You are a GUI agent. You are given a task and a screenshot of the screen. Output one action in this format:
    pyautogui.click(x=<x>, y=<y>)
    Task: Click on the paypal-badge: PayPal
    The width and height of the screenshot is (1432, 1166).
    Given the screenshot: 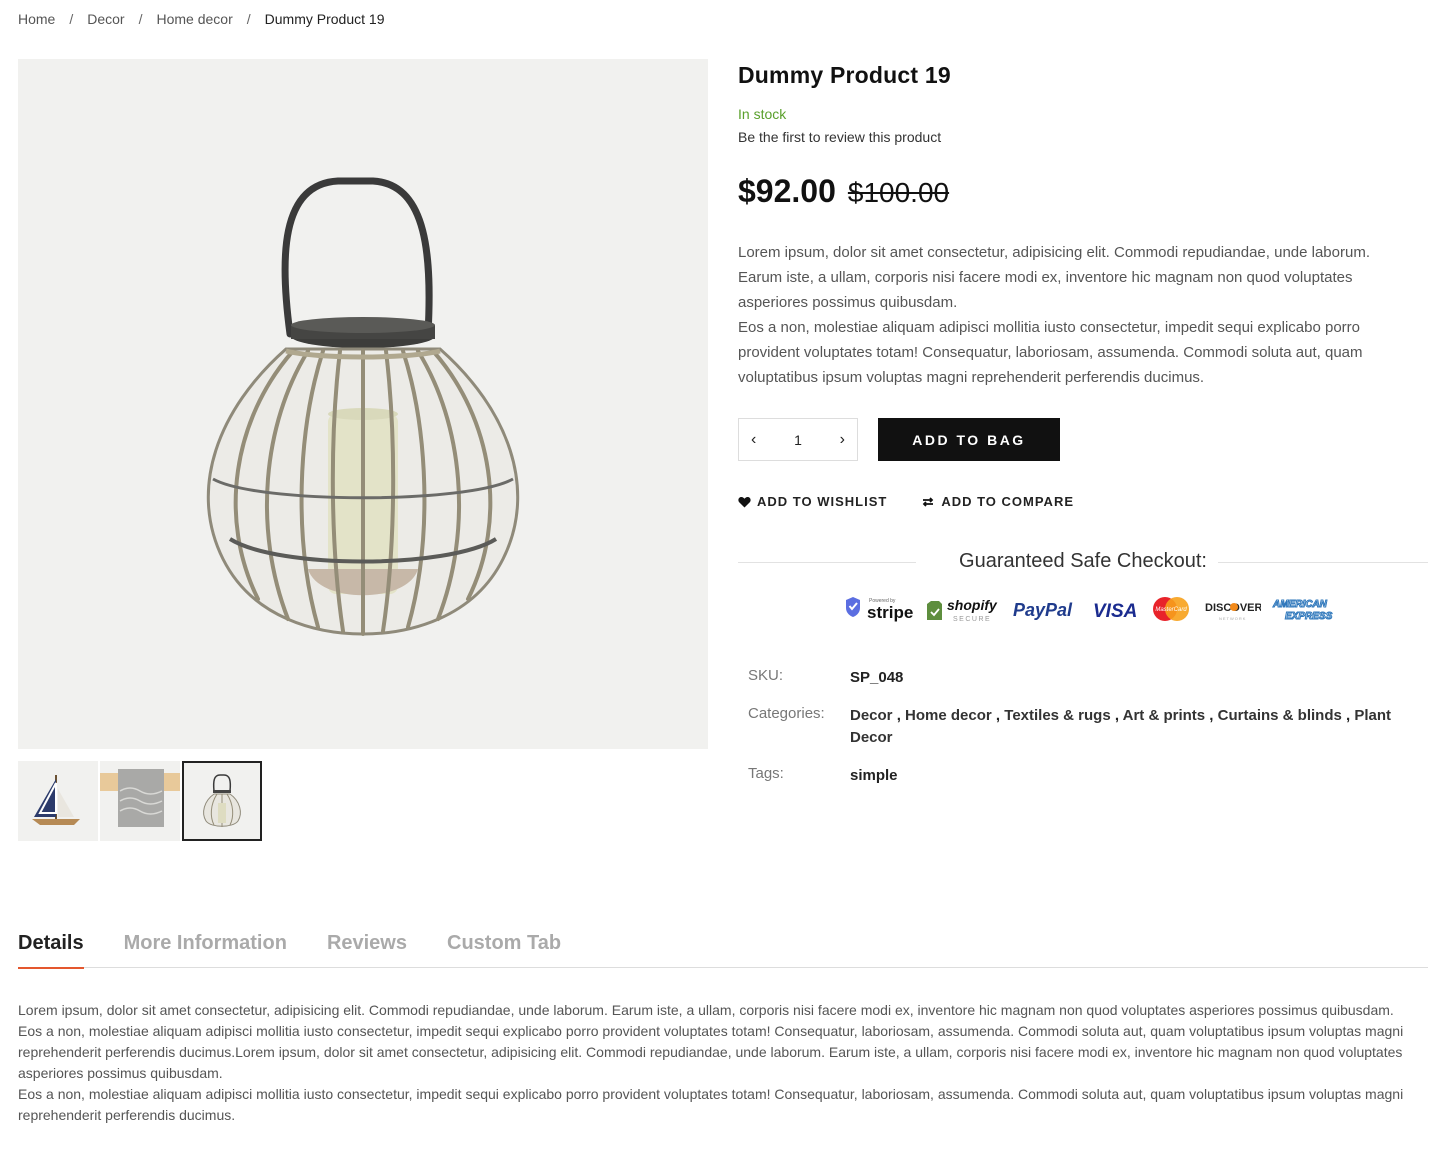 What is the action you would take?
    pyautogui.click(x=1043, y=610)
    